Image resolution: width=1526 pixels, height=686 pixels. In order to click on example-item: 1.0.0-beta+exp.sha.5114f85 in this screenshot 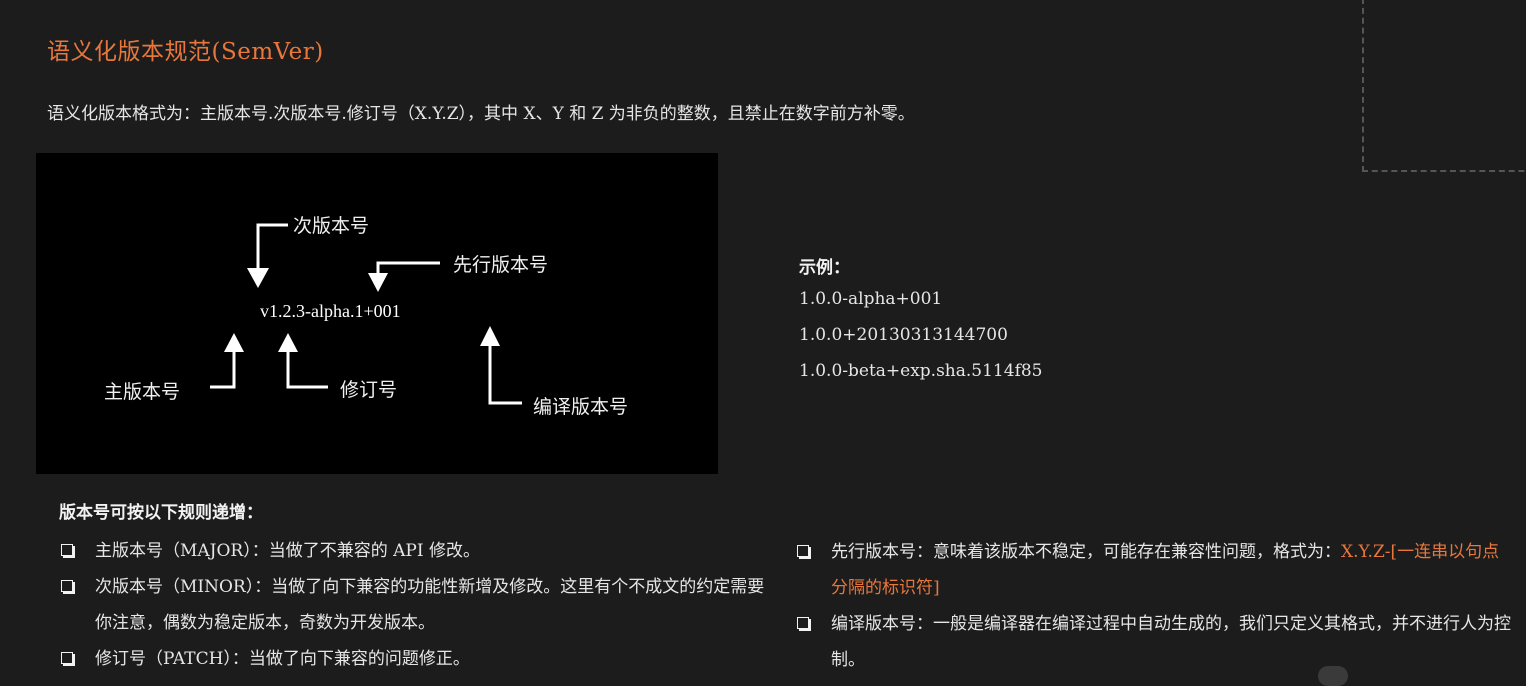, I will do `click(921, 371)`.